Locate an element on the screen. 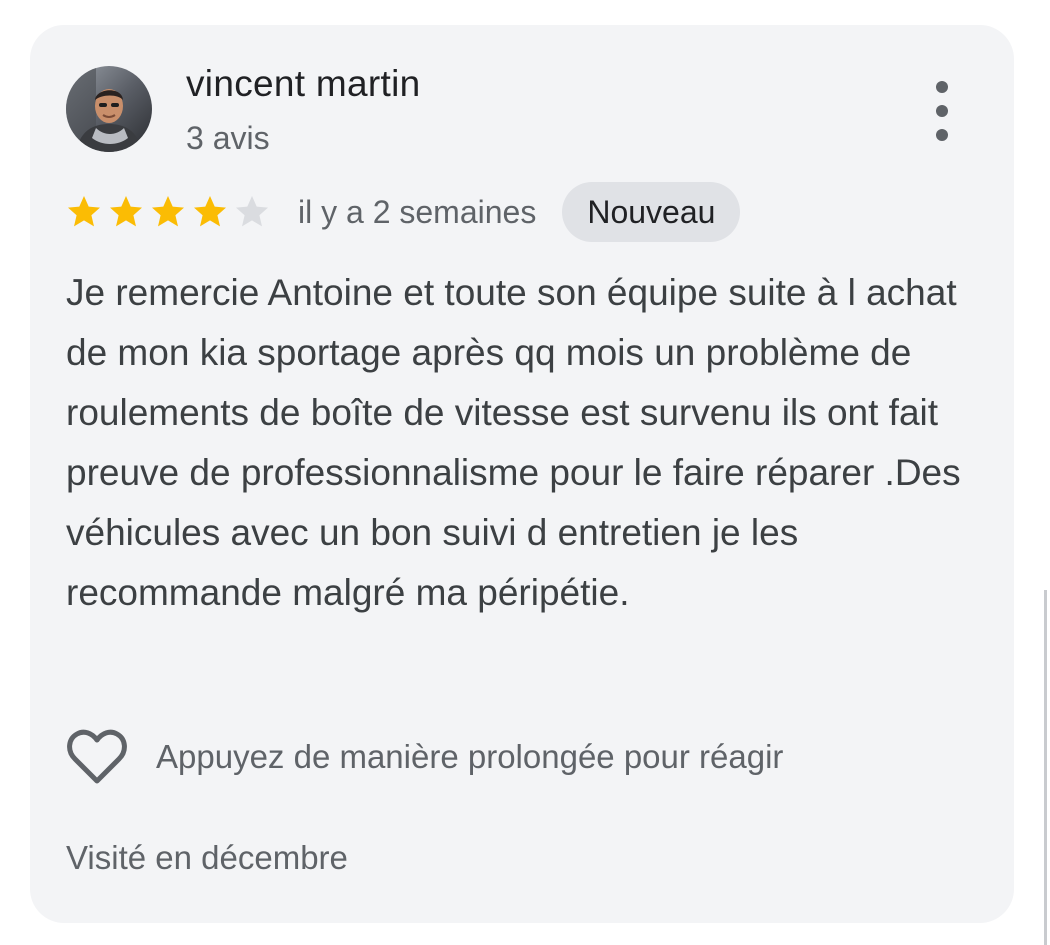 This screenshot has height=945, width=1050. review-count: 3 avis is located at coordinates (228, 138).